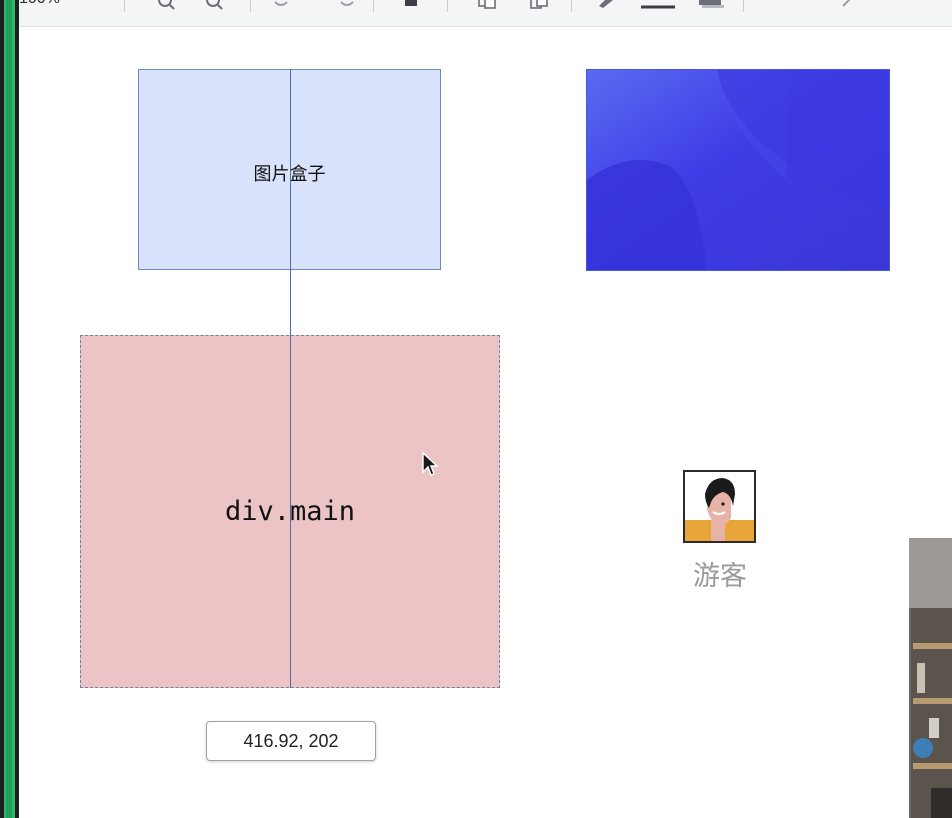 This screenshot has height=818, width=952. I want to click on zoom-level: 100%, so click(39, 4).